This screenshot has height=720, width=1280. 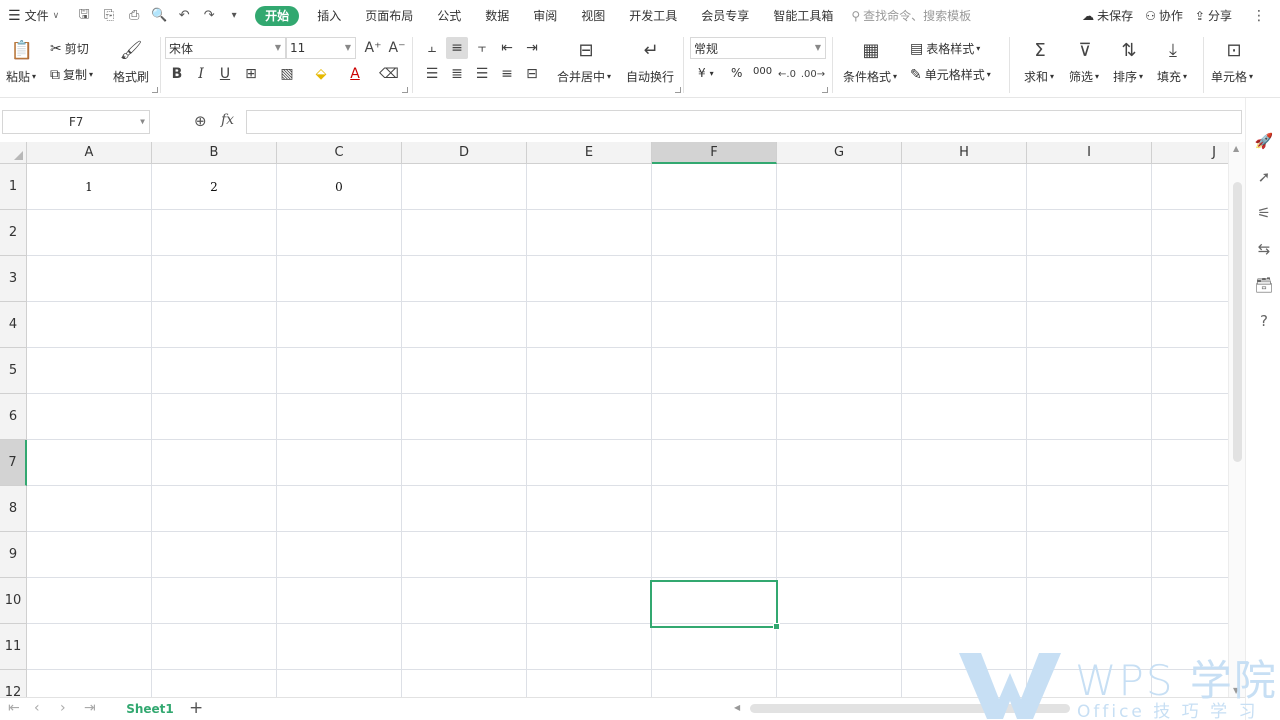 I want to click on last-sheet-icon: ⇥, so click(x=90, y=708).